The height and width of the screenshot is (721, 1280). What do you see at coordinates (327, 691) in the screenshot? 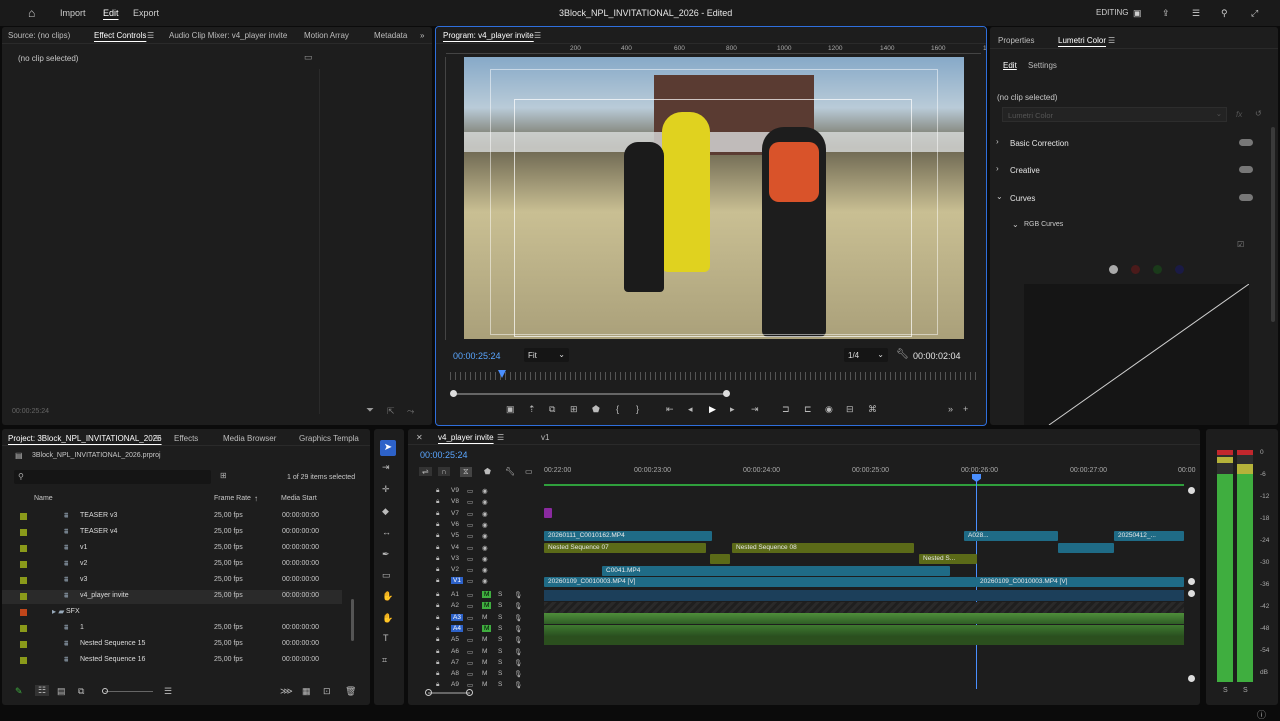
I see `new-item-icon: ⊡` at bounding box center [327, 691].